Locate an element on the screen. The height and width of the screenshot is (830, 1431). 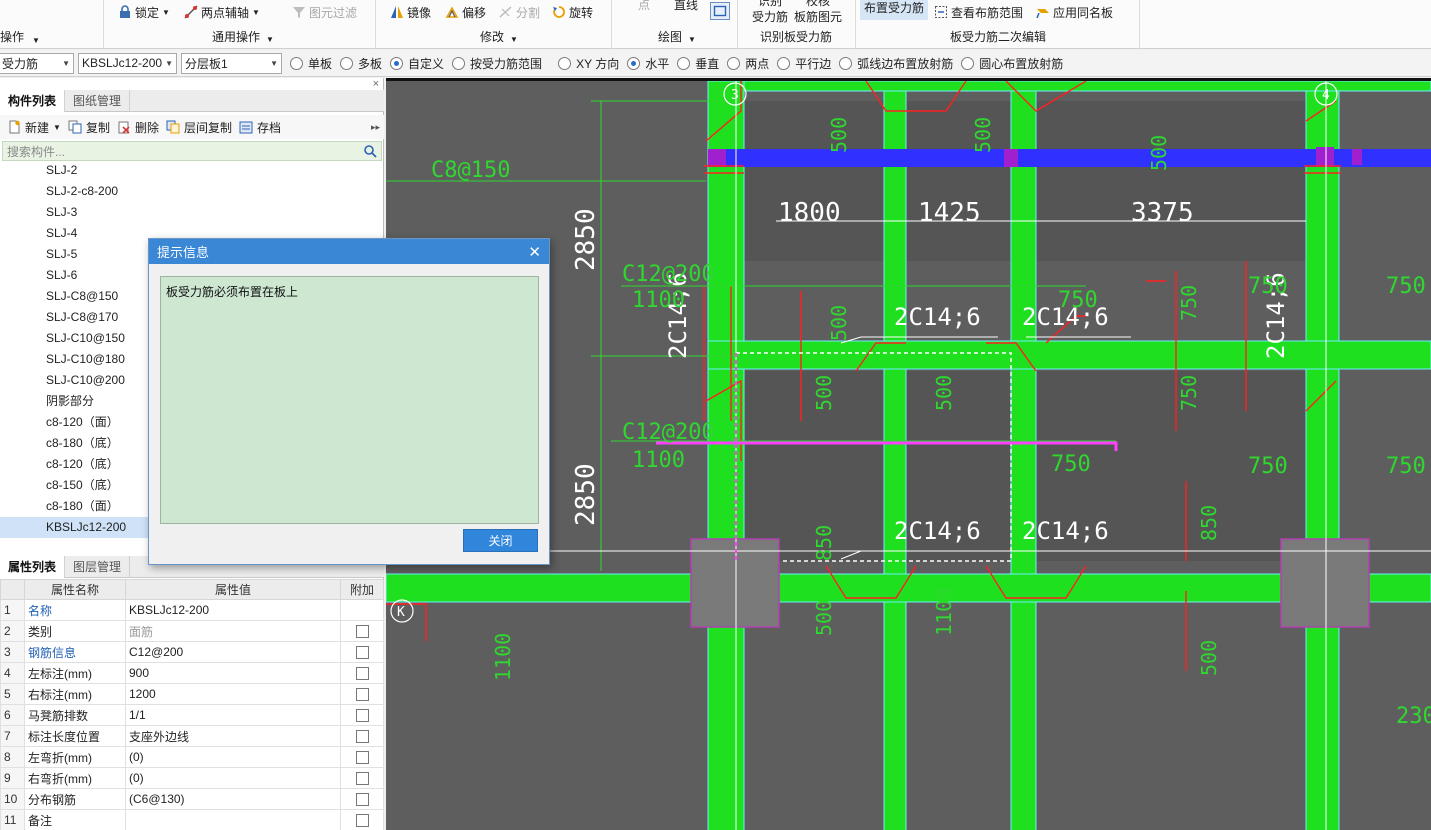
ribbon-identify-label: 识别板受力筋 is located at coordinates (796, 37).